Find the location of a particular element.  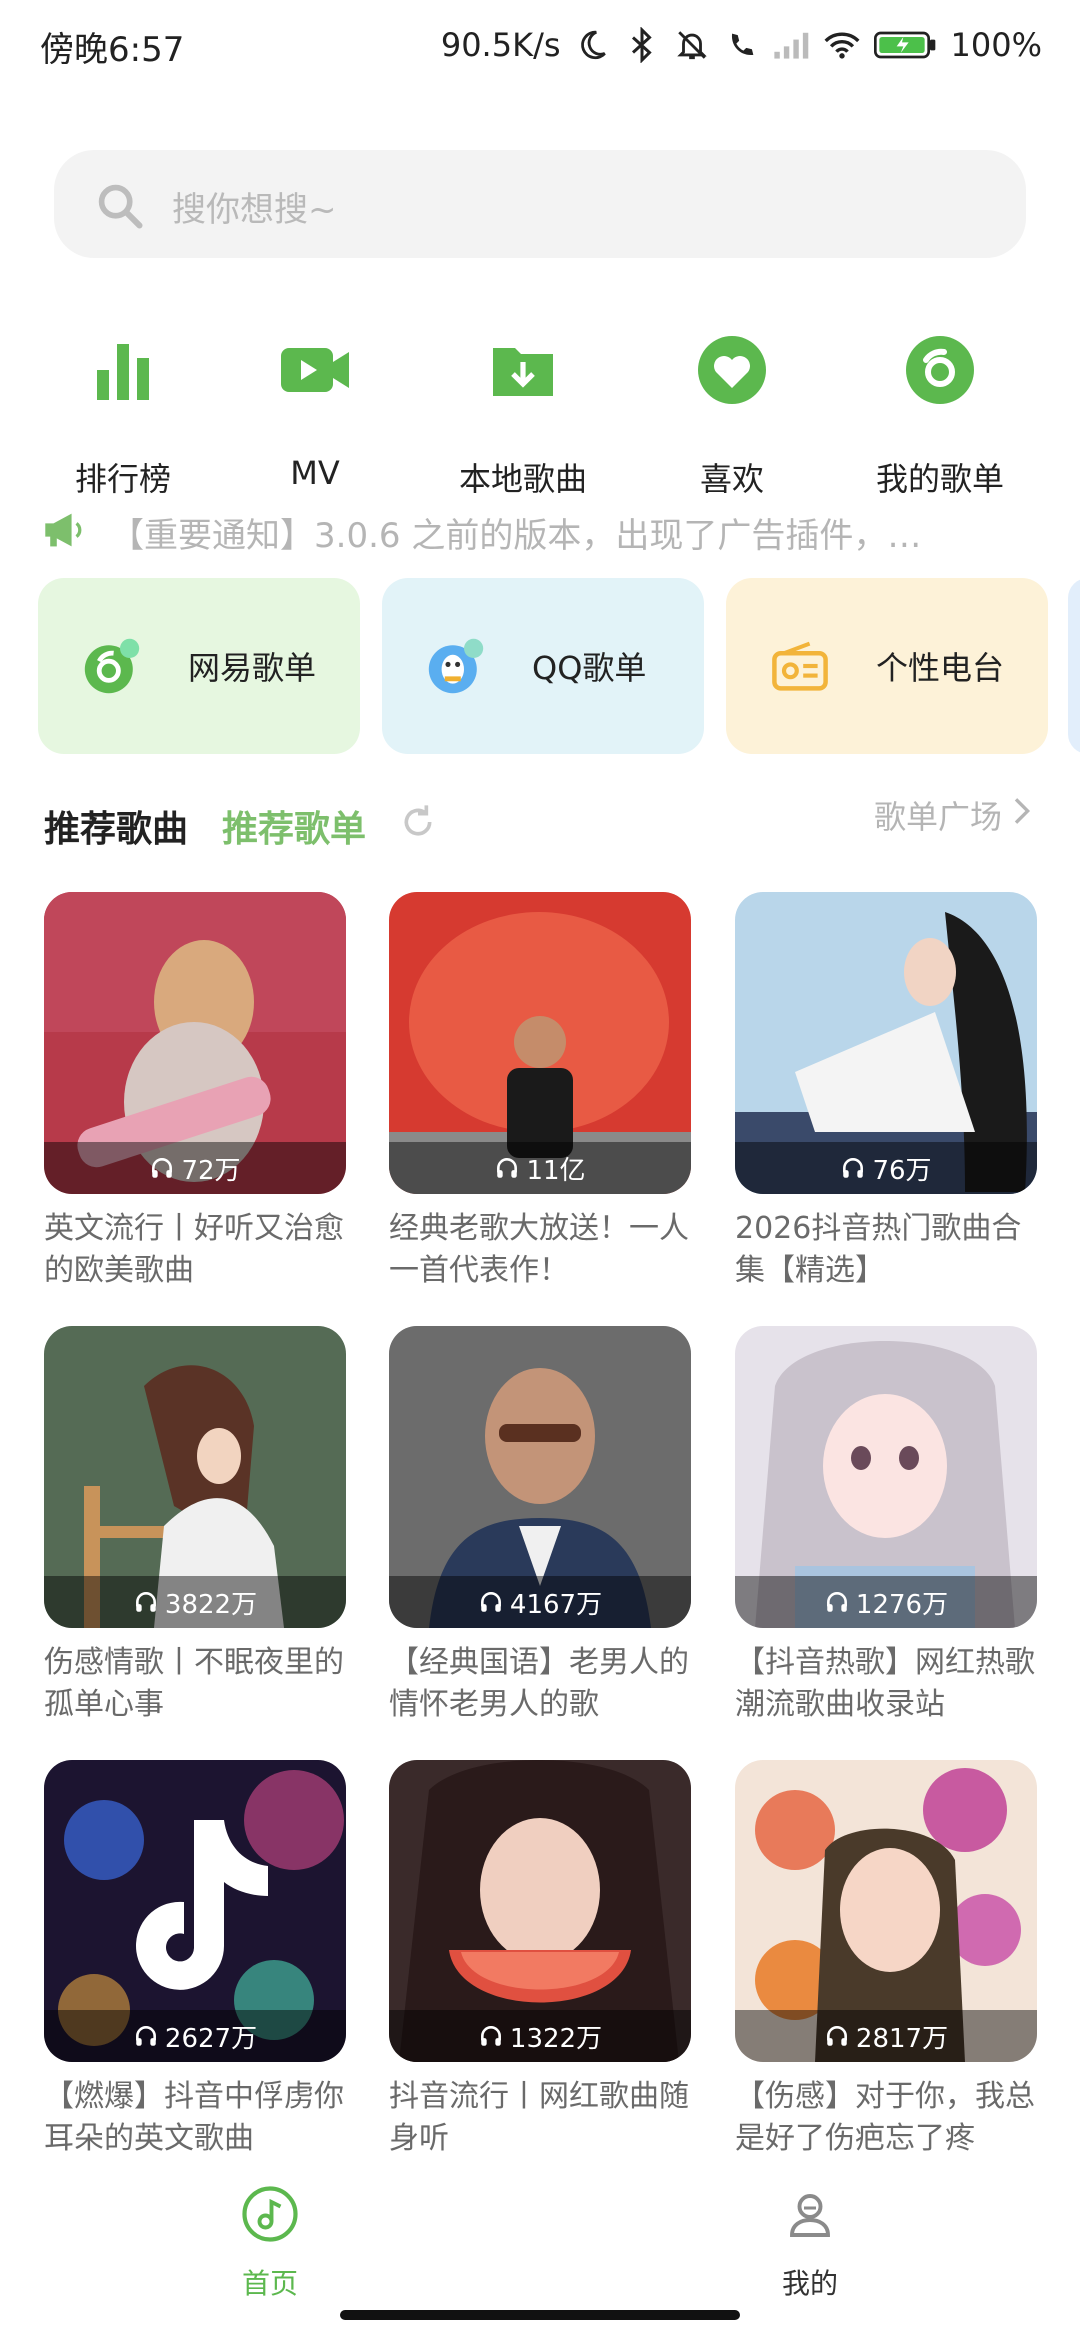

status-icons: 90.5K/s 100% is located at coordinates (741, 45).